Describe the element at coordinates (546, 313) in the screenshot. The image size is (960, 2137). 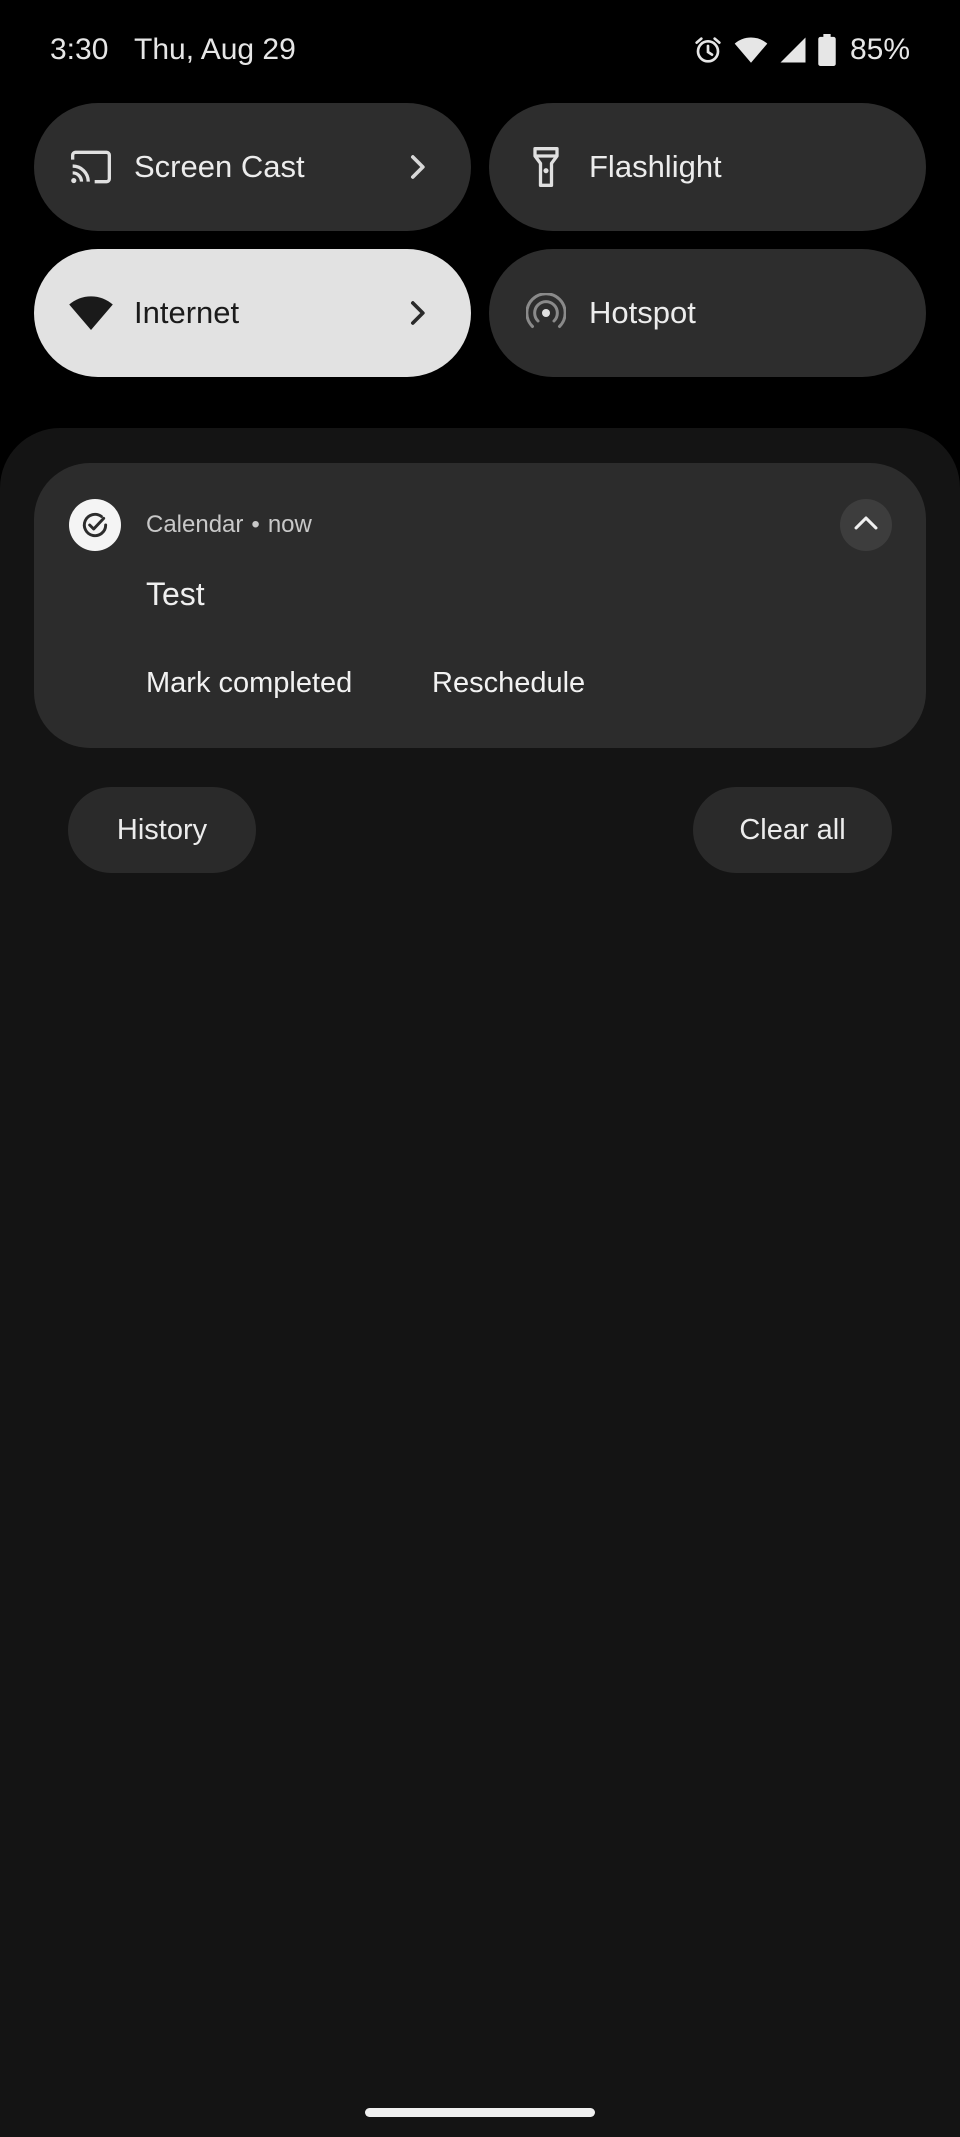
I see `hotspot-icon` at that location.